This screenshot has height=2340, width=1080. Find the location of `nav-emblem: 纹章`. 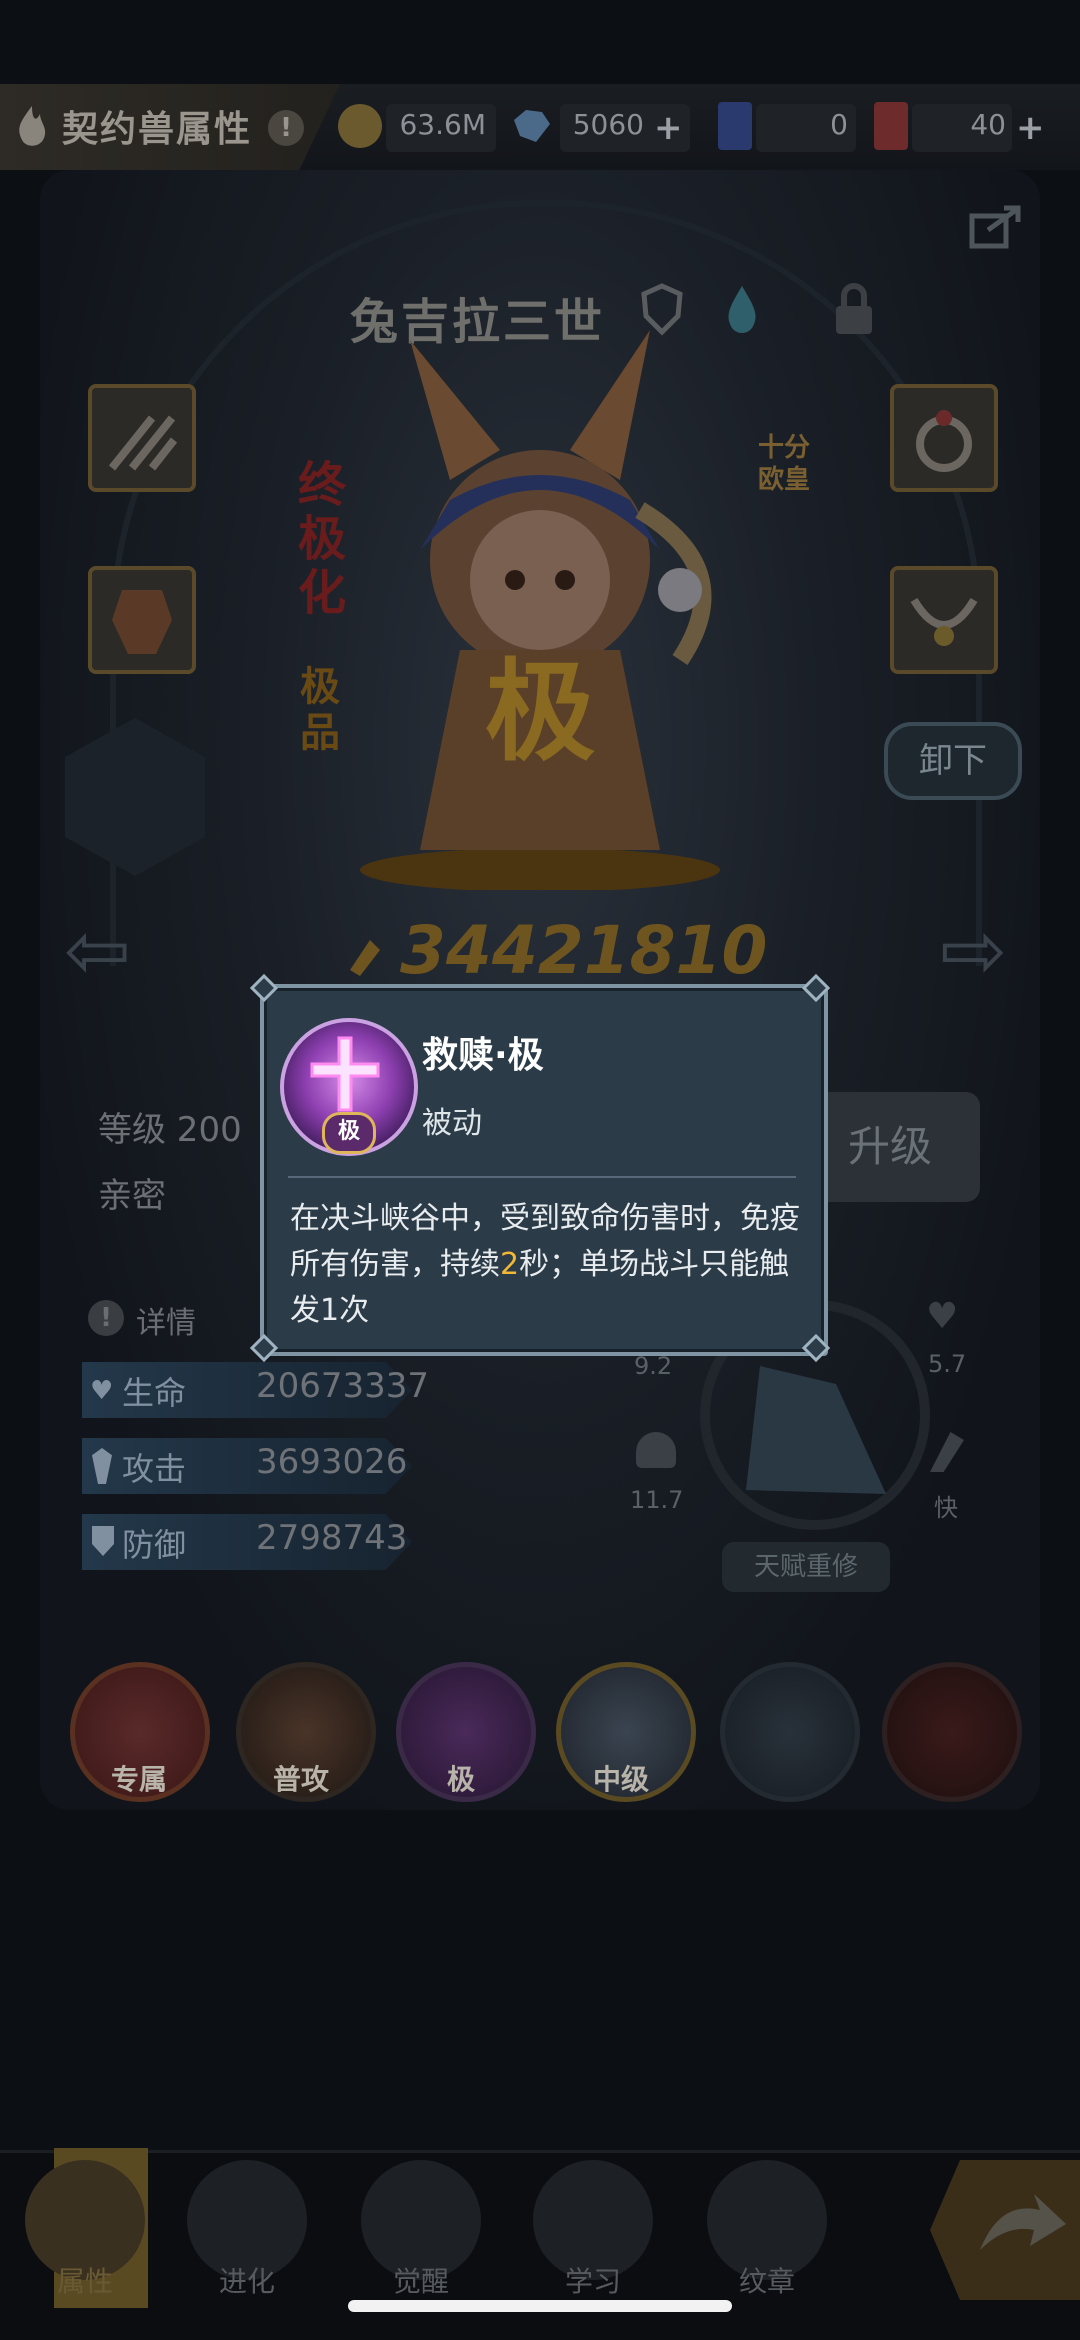

nav-emblem: 纹章 is located at coordinates (767, 2240).